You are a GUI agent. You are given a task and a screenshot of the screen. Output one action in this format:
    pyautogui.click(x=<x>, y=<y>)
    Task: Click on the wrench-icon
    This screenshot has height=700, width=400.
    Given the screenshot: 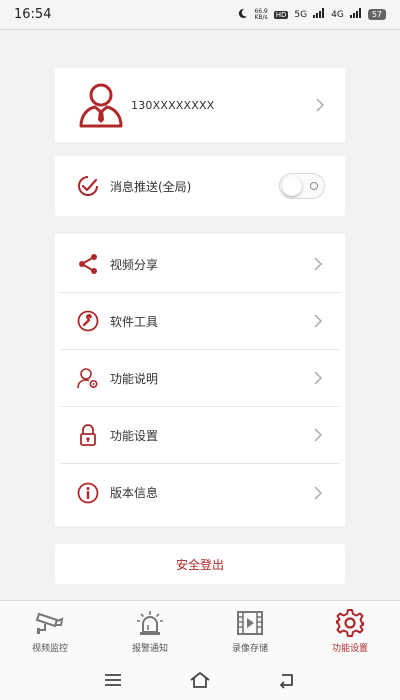 What is the action you would take?
    pyautogui.click(x=88, y=321)
    